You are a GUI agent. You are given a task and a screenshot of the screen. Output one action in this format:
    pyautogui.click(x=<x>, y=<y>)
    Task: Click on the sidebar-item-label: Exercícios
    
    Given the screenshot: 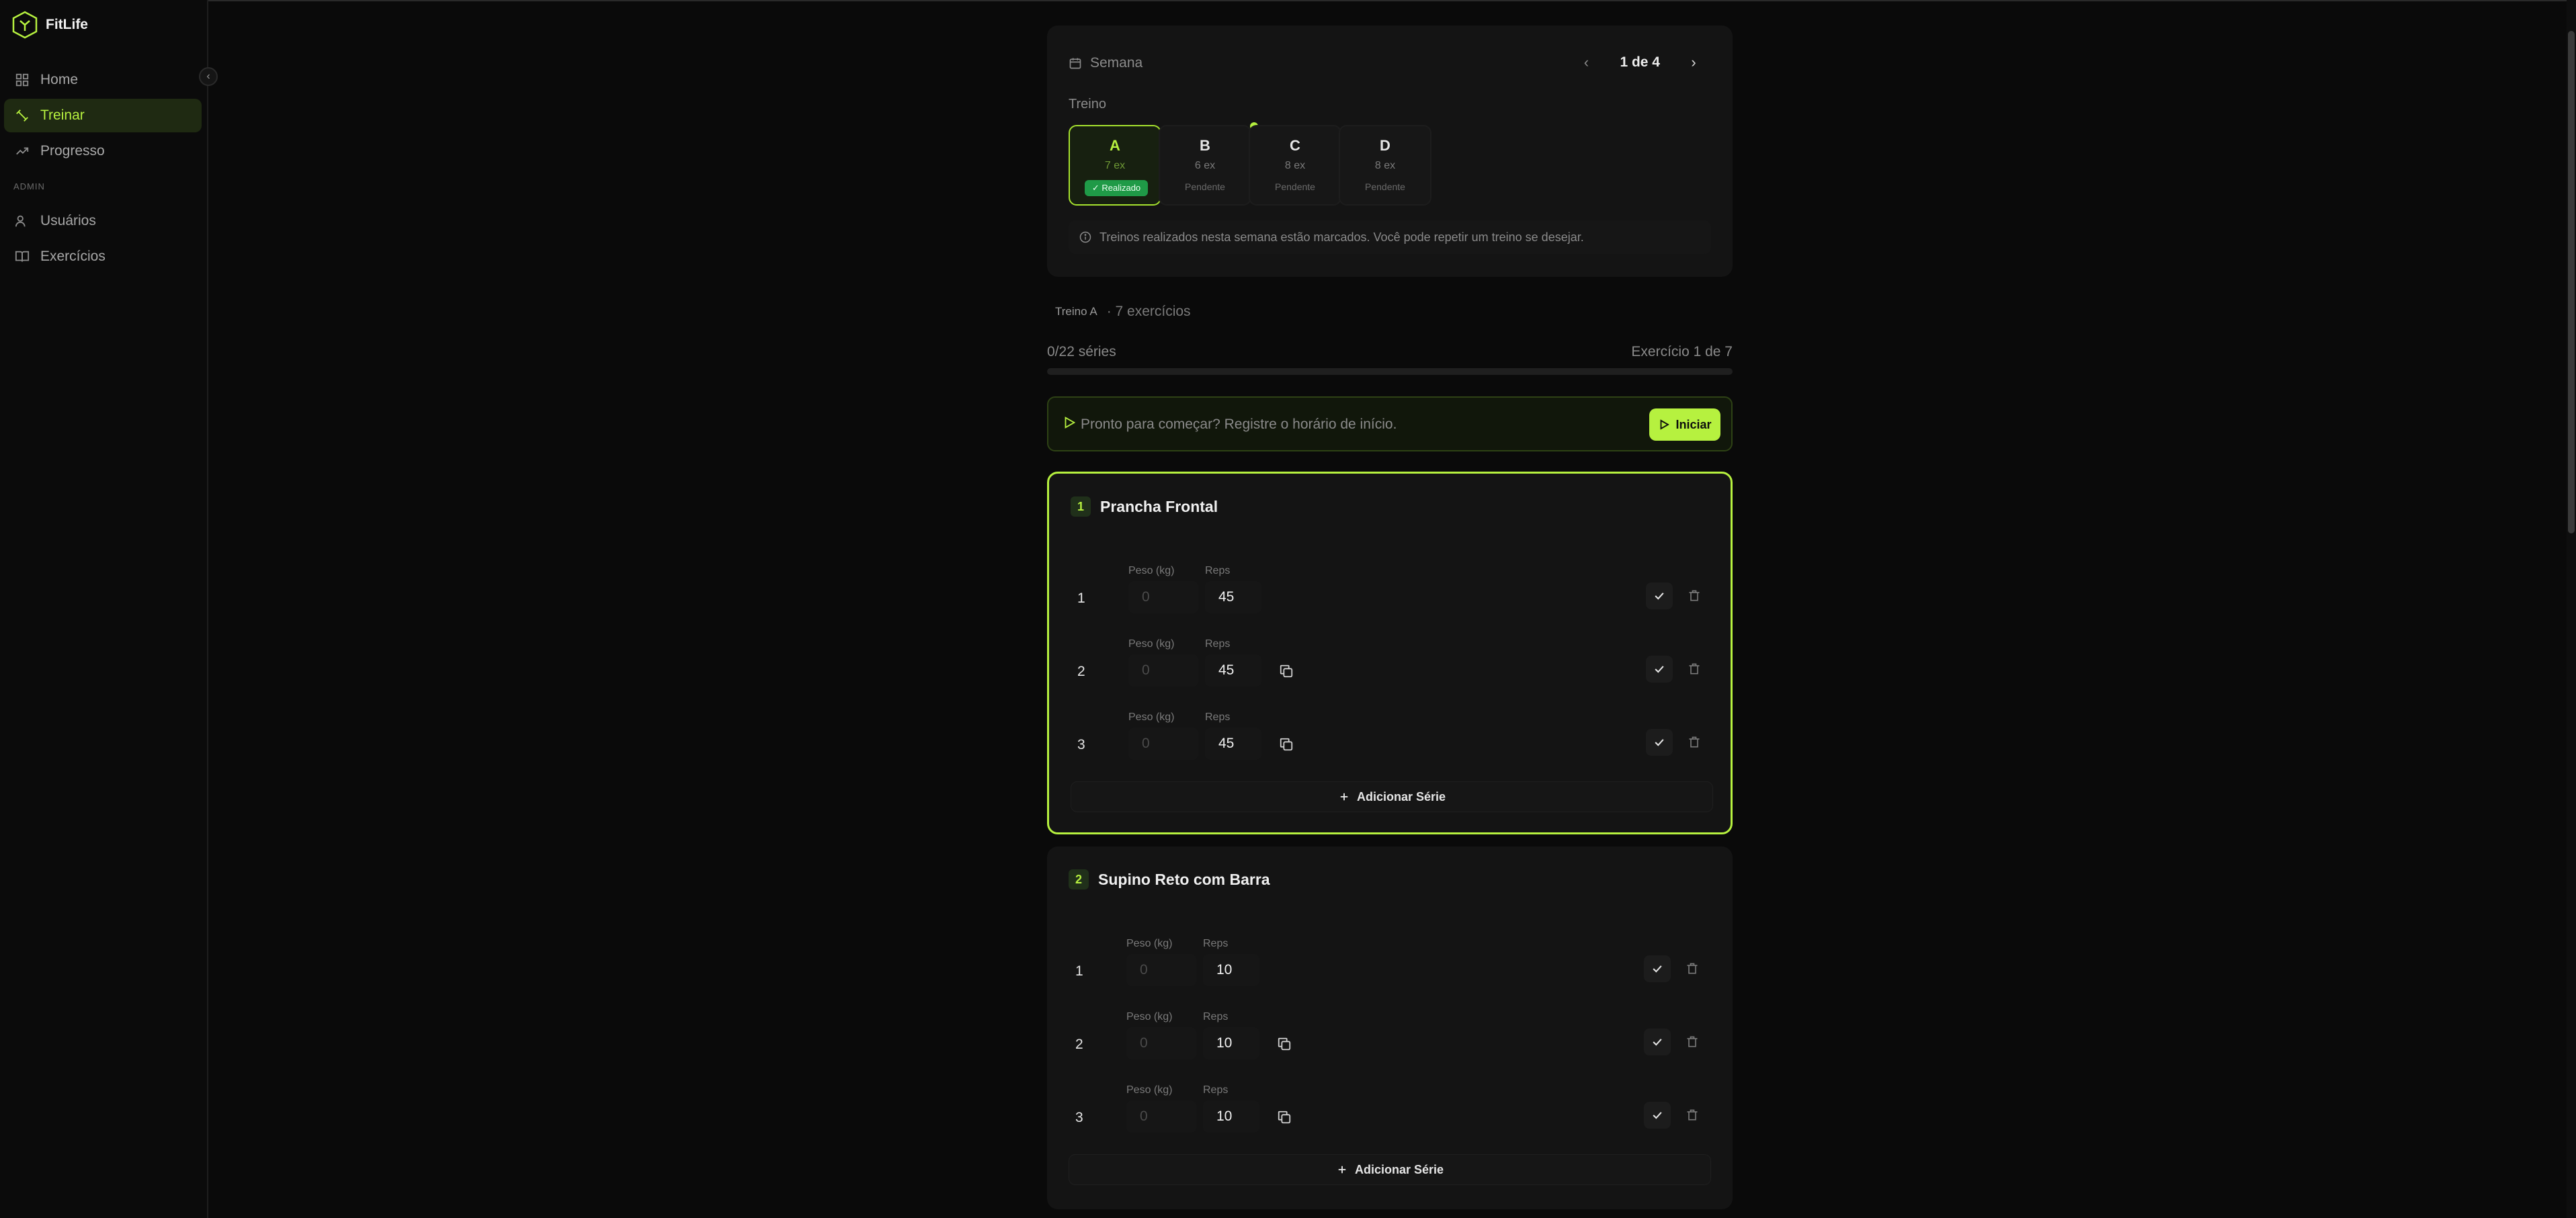 What is the action you would take?
    pyautogui.click(x=73, y=256)
    